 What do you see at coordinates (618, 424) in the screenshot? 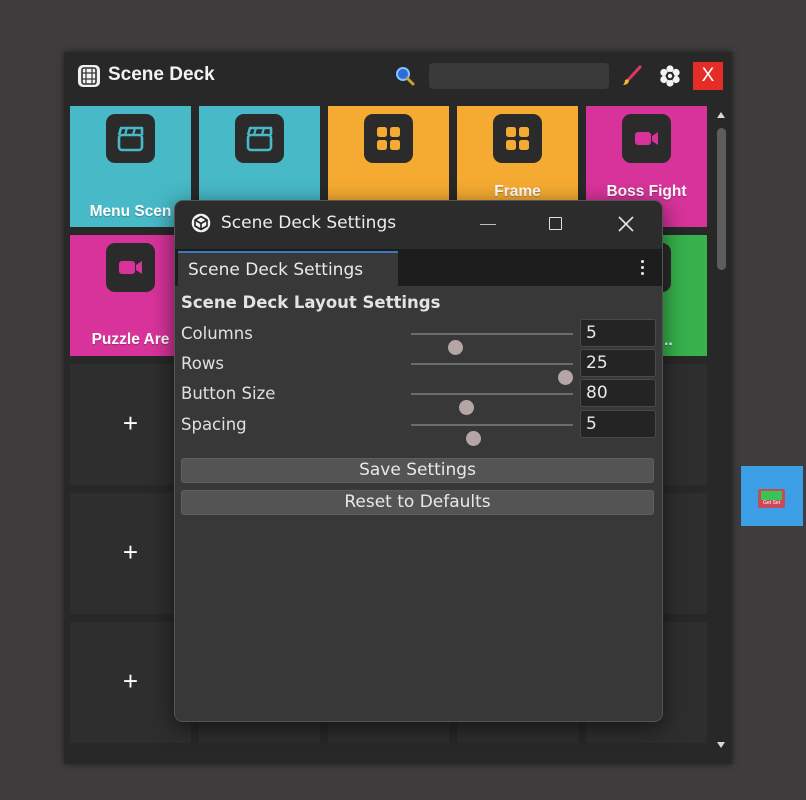
I see `spacing-value-field: 5` at bounding box center [618, 424].